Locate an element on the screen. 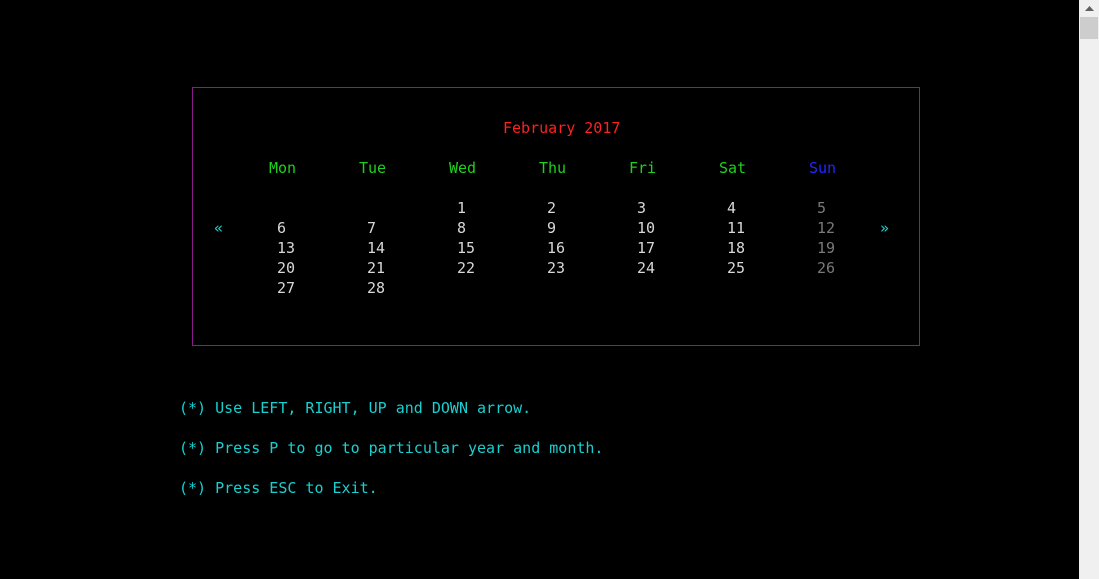  weekday-header-mon: Mon is located at coordinates (283, 168).